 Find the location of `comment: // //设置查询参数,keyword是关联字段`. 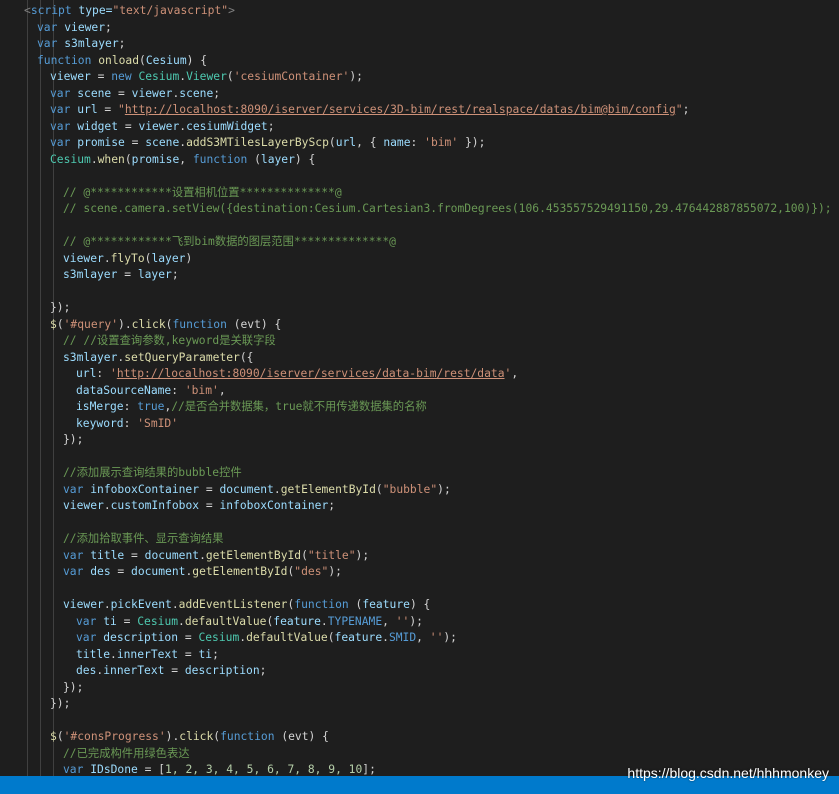

comment: // //设置查询参数,keyword是关联字段 is located at coordinates (169, 340).